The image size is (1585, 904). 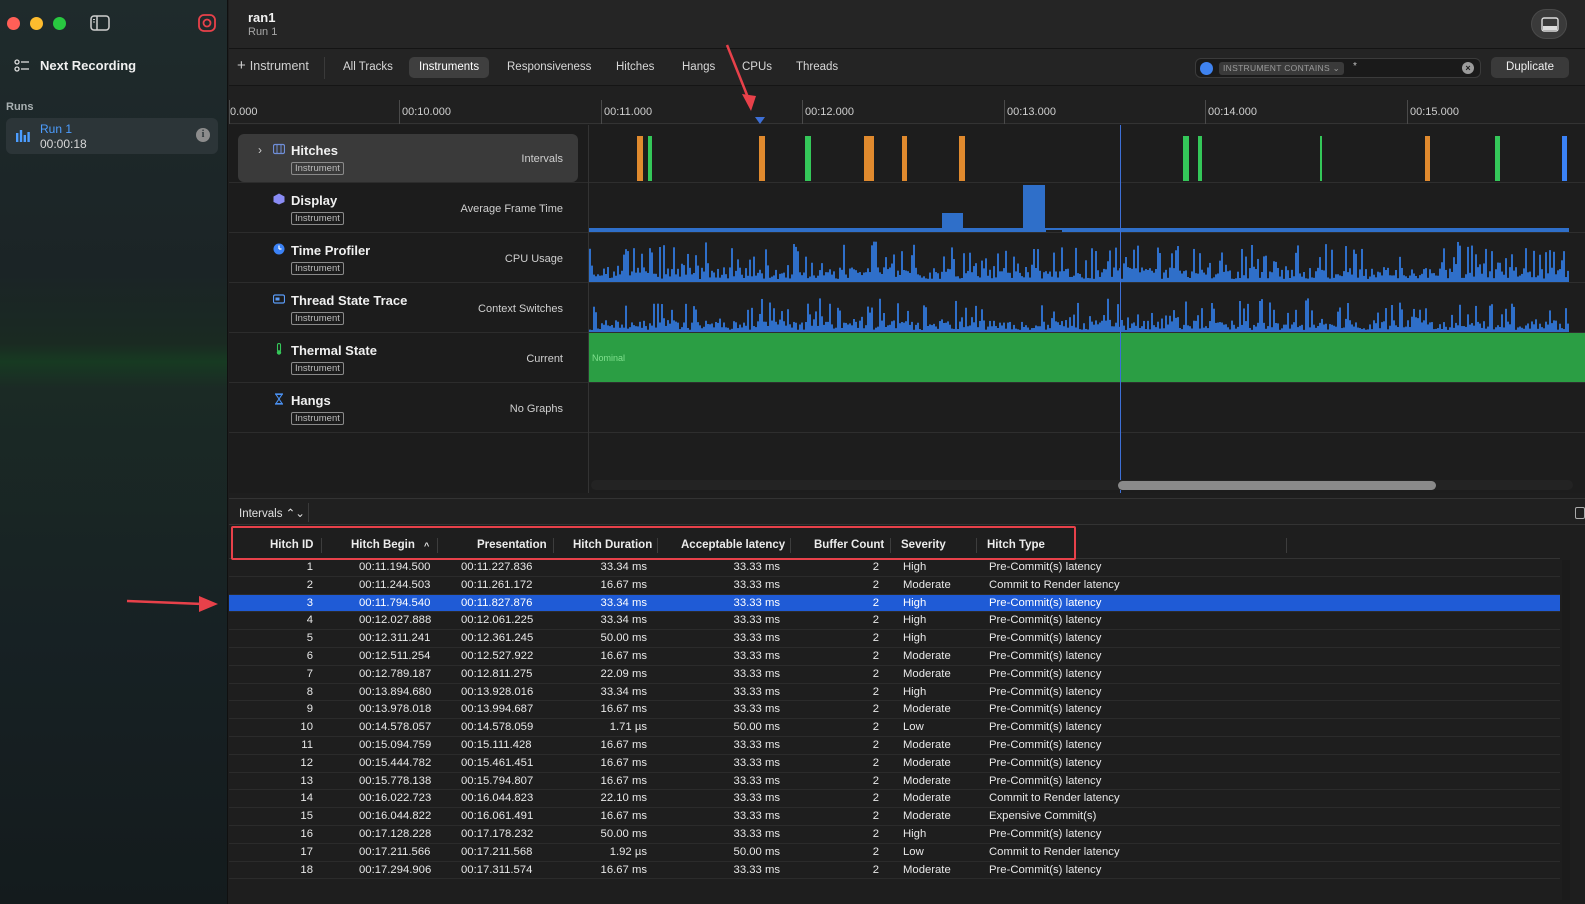 What do you see at coordinates (817, 67) in the screenshot?
I see `tab-threads: Threads` at bounding box center [817, 67].